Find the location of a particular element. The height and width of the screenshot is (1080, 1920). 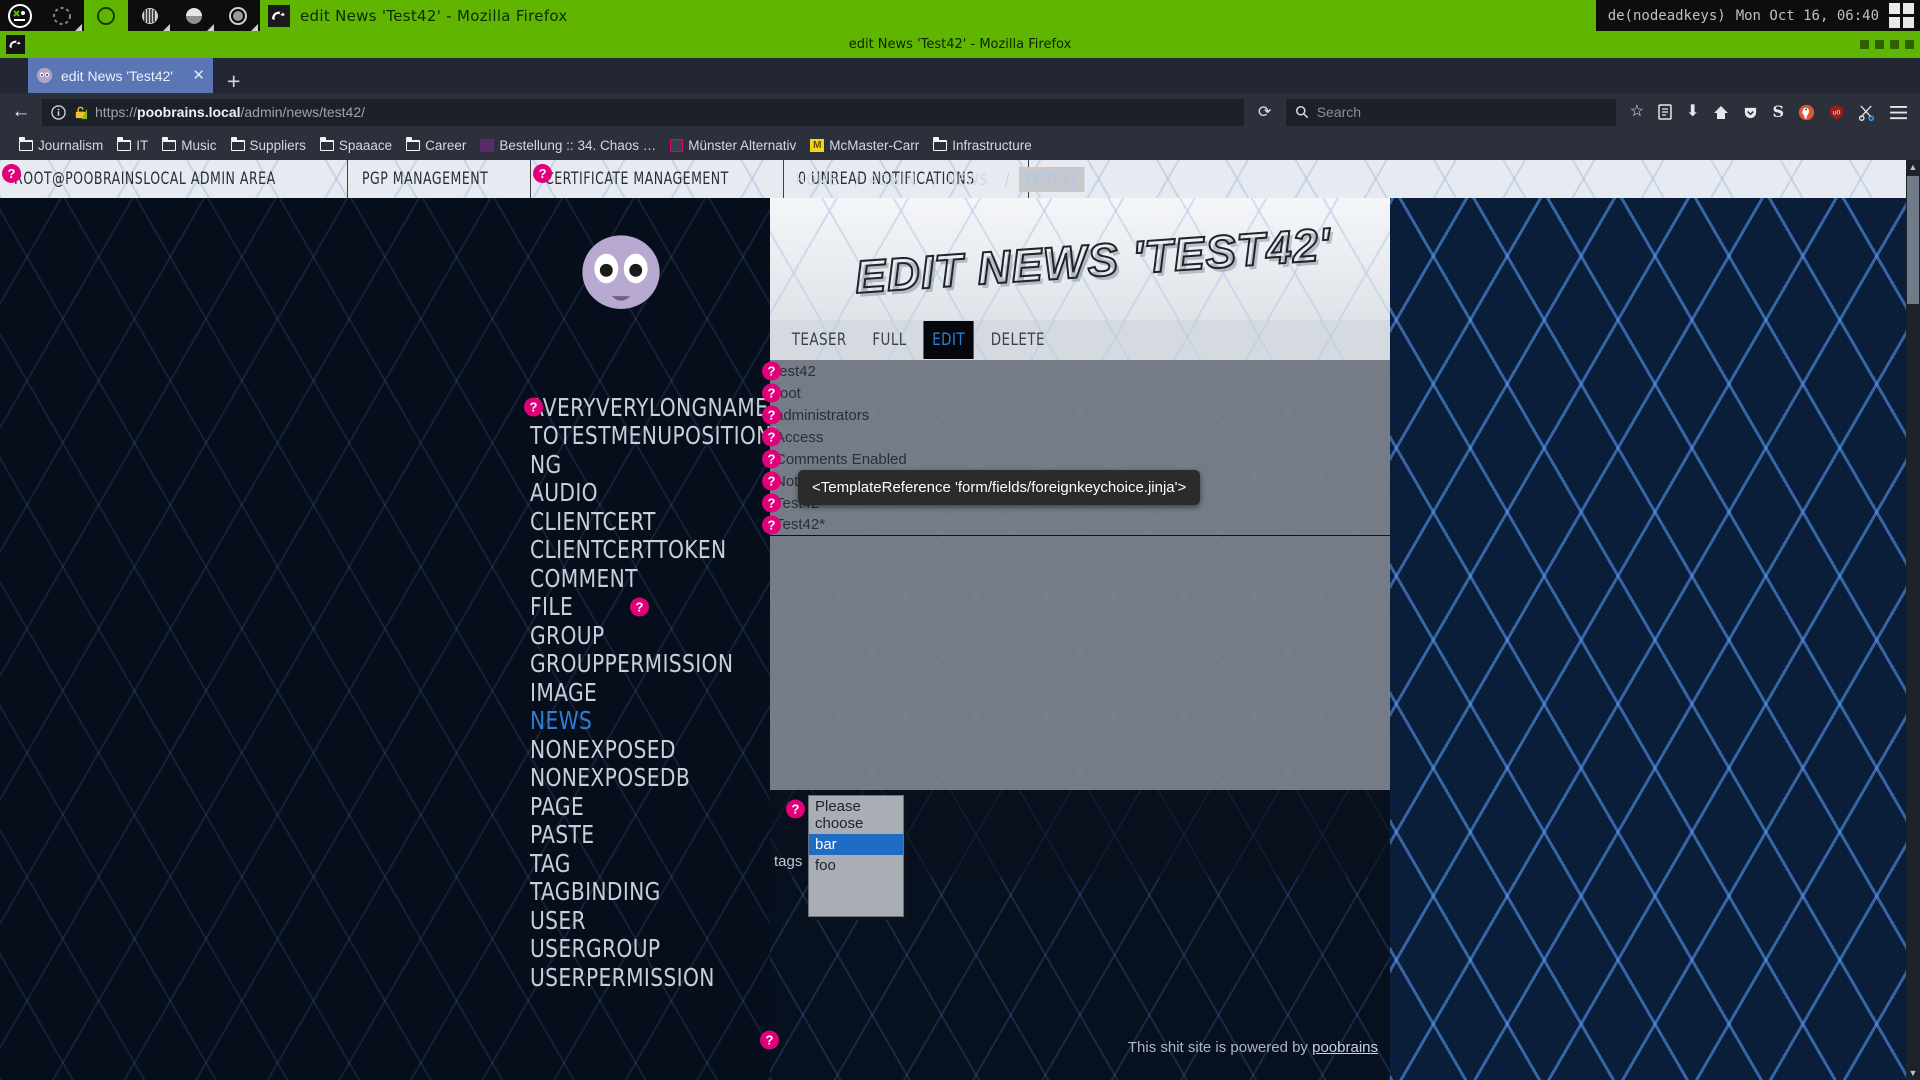

hamburger-menu-icon is located at coordinates (1898, 112).